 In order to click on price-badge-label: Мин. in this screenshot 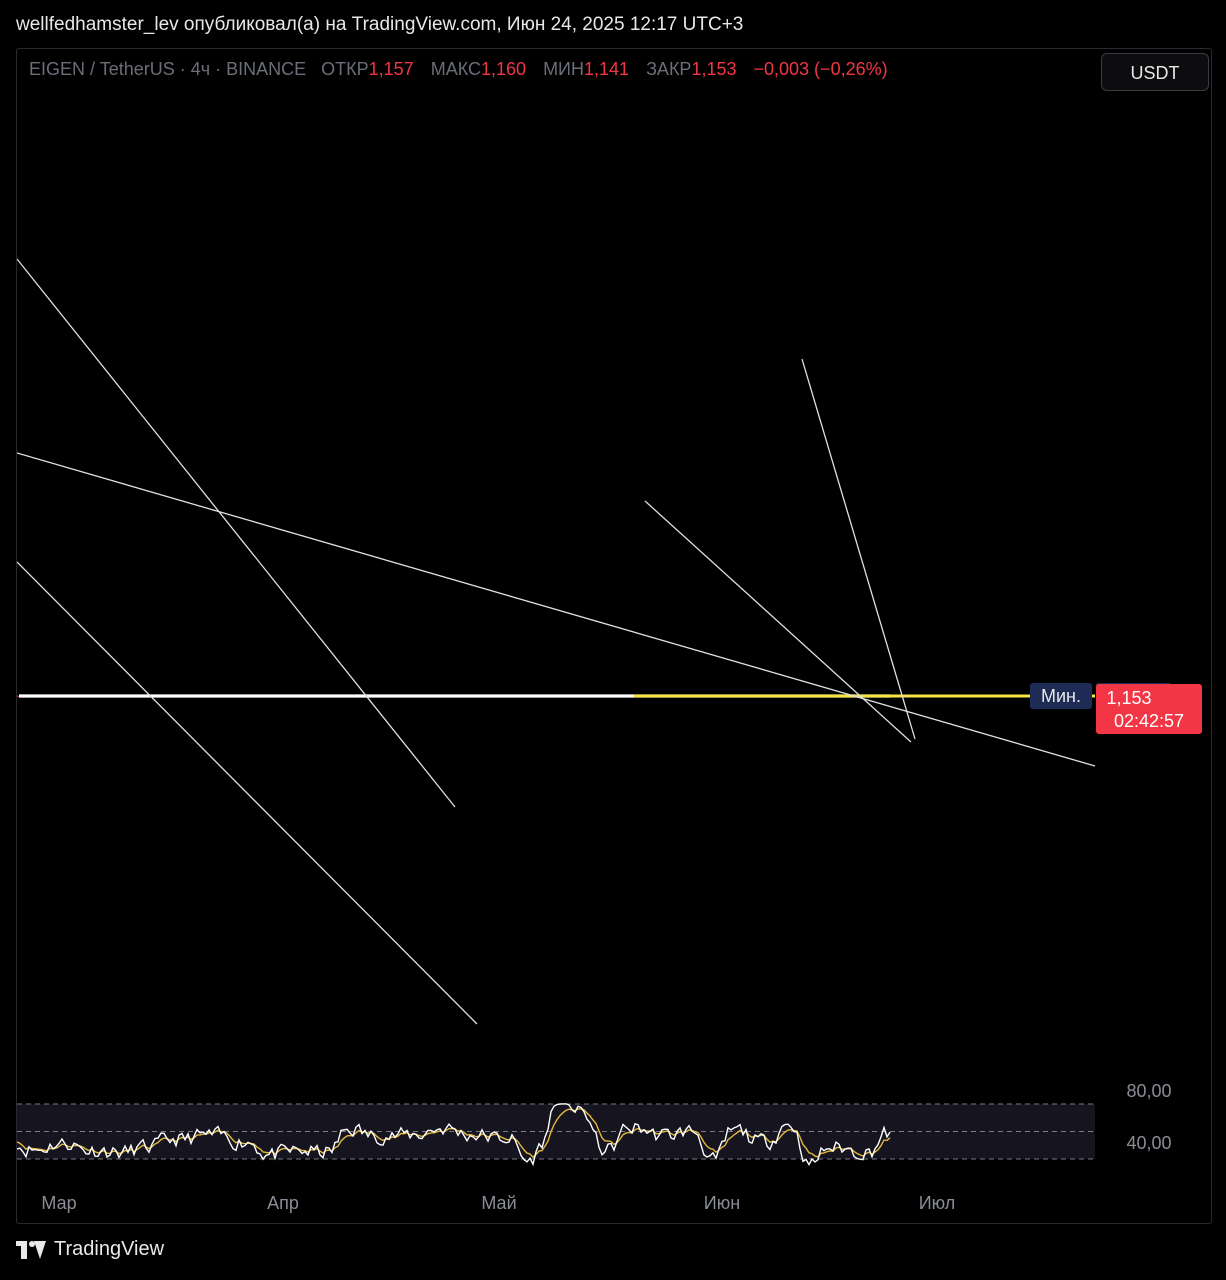, I will do `click(1061, 696)`.